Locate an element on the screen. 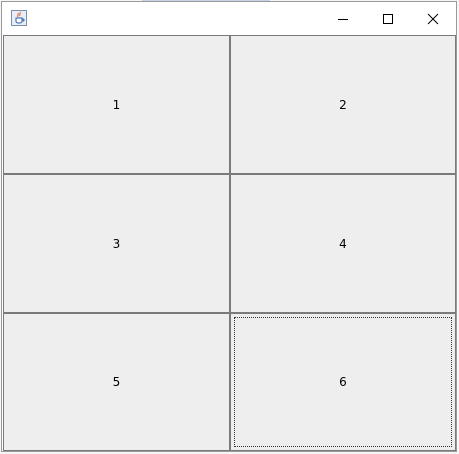  maximize-icon is located at coordinates (387, 18).